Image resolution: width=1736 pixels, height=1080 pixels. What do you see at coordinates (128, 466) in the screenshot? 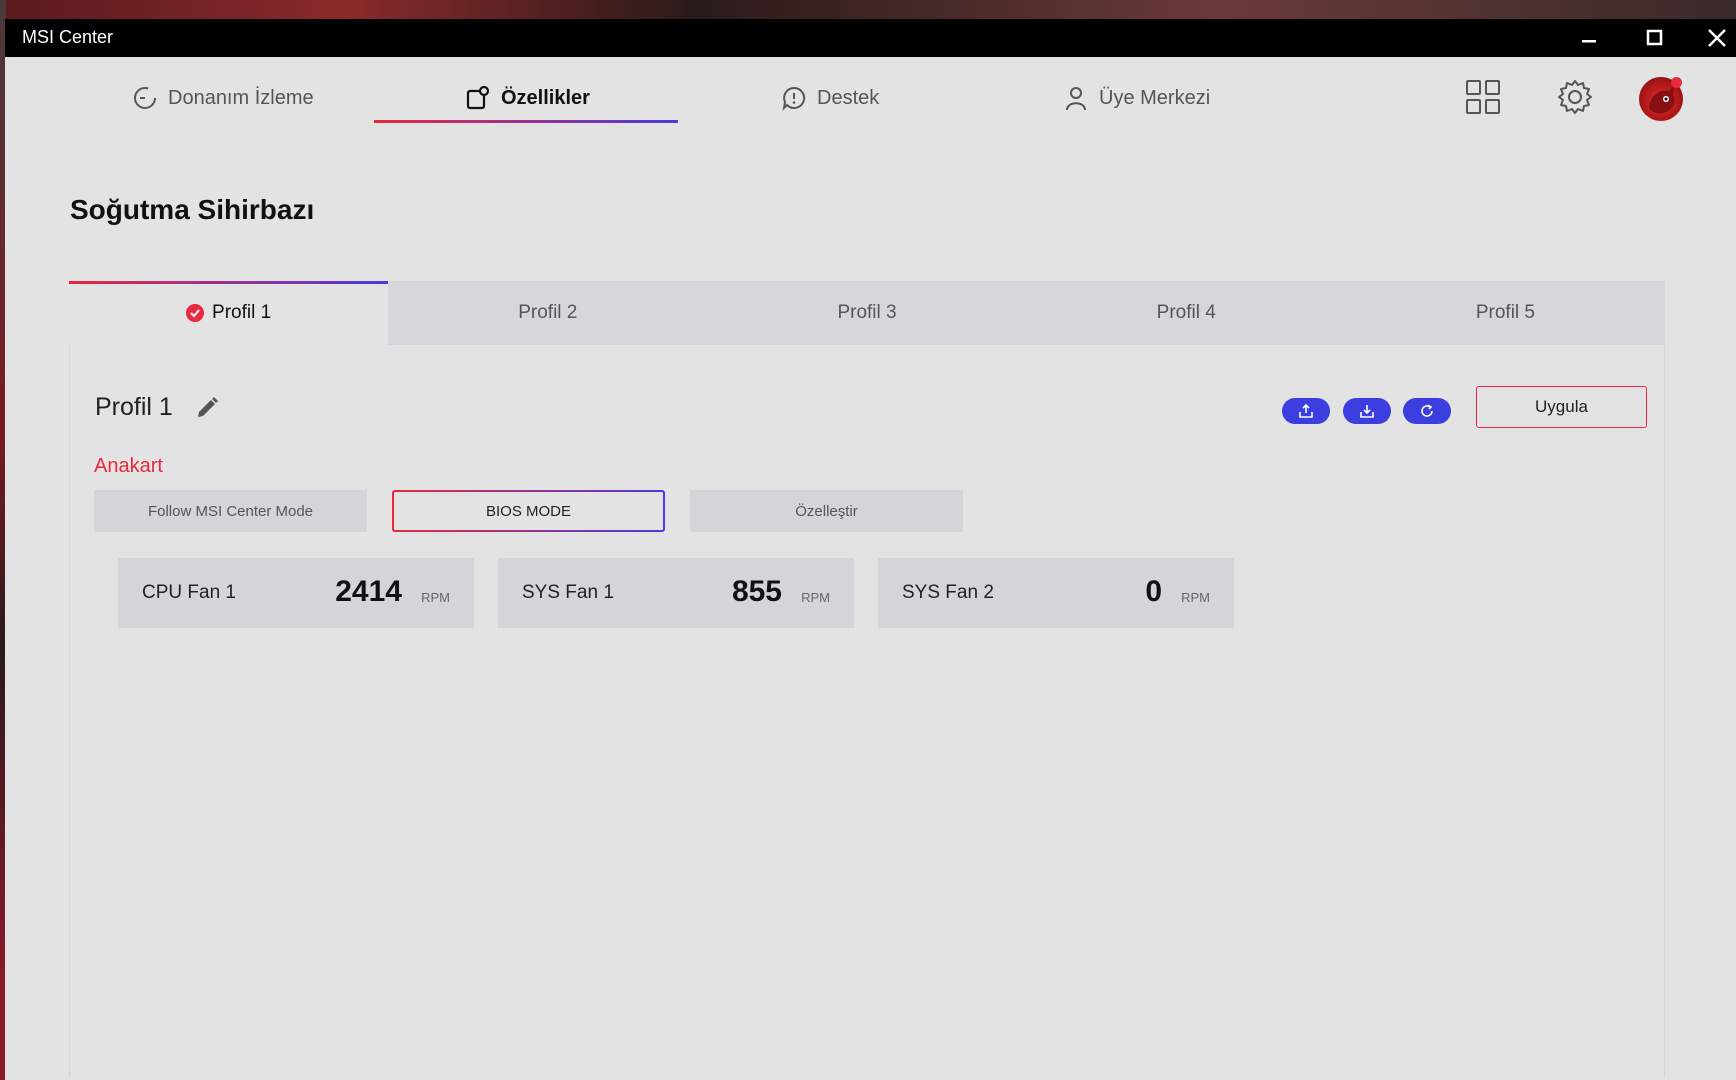
I see `section-motherboard-label: Anakart` at bounding box center [128, 466].